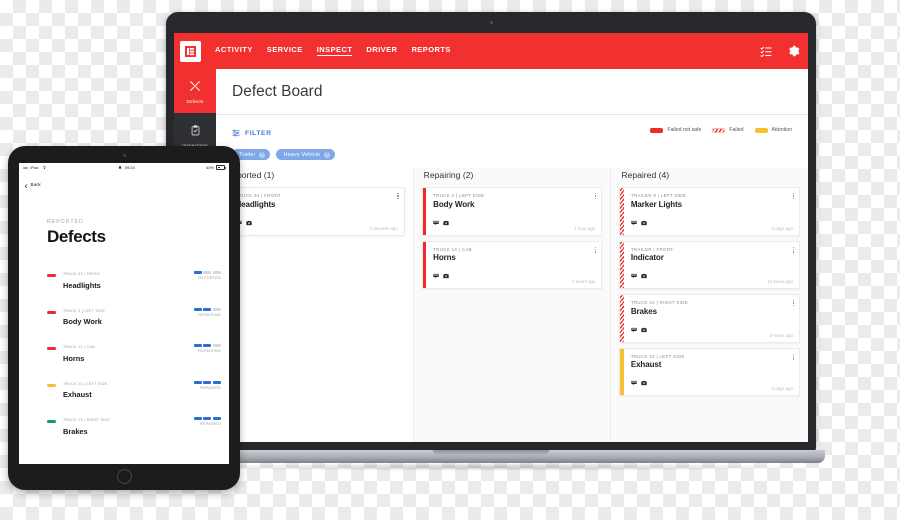  What do you see at coordinates (34, 167) in the screenshot?
I see `carrier-label: iPad` at bounding box center [34, 167].